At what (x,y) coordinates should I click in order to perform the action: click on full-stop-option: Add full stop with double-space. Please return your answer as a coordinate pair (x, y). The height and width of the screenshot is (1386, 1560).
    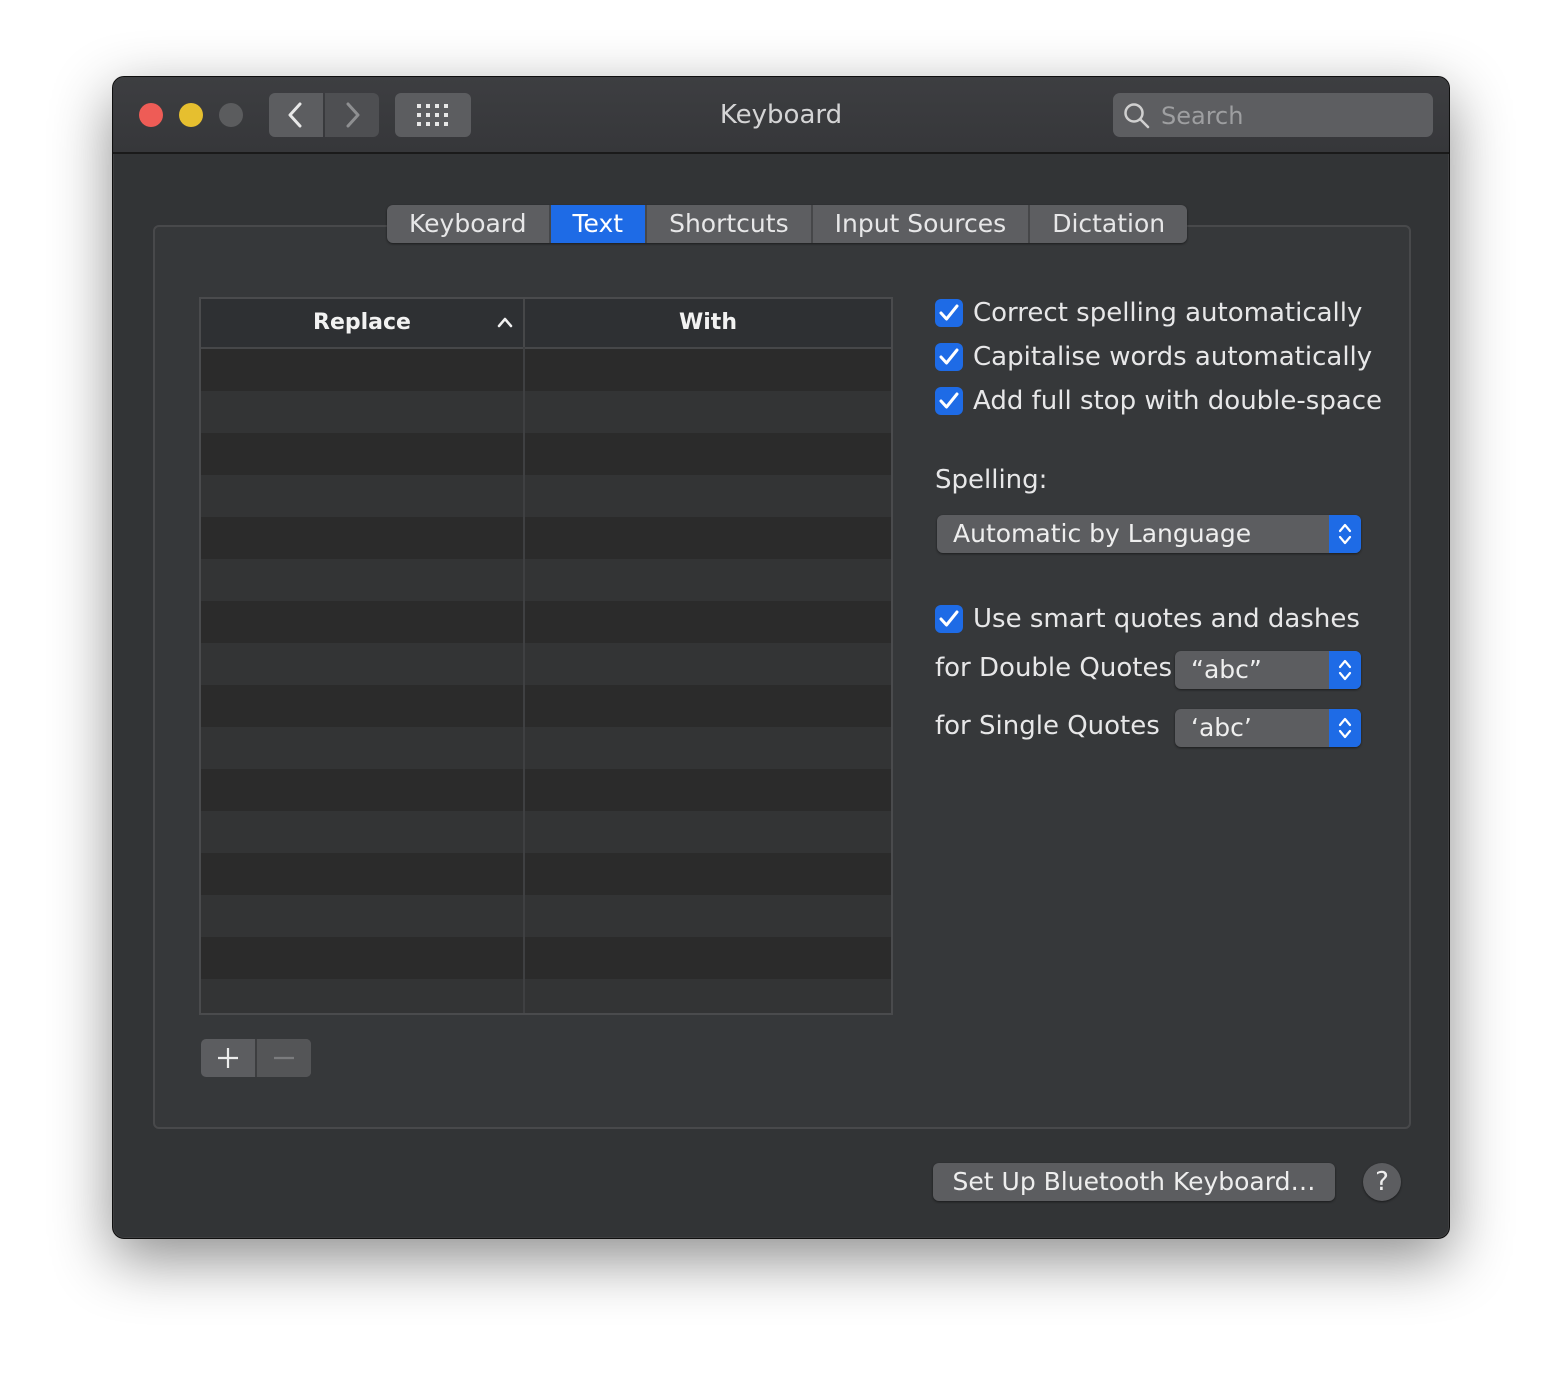
    Looking at the image, I should click on (1158, 401).